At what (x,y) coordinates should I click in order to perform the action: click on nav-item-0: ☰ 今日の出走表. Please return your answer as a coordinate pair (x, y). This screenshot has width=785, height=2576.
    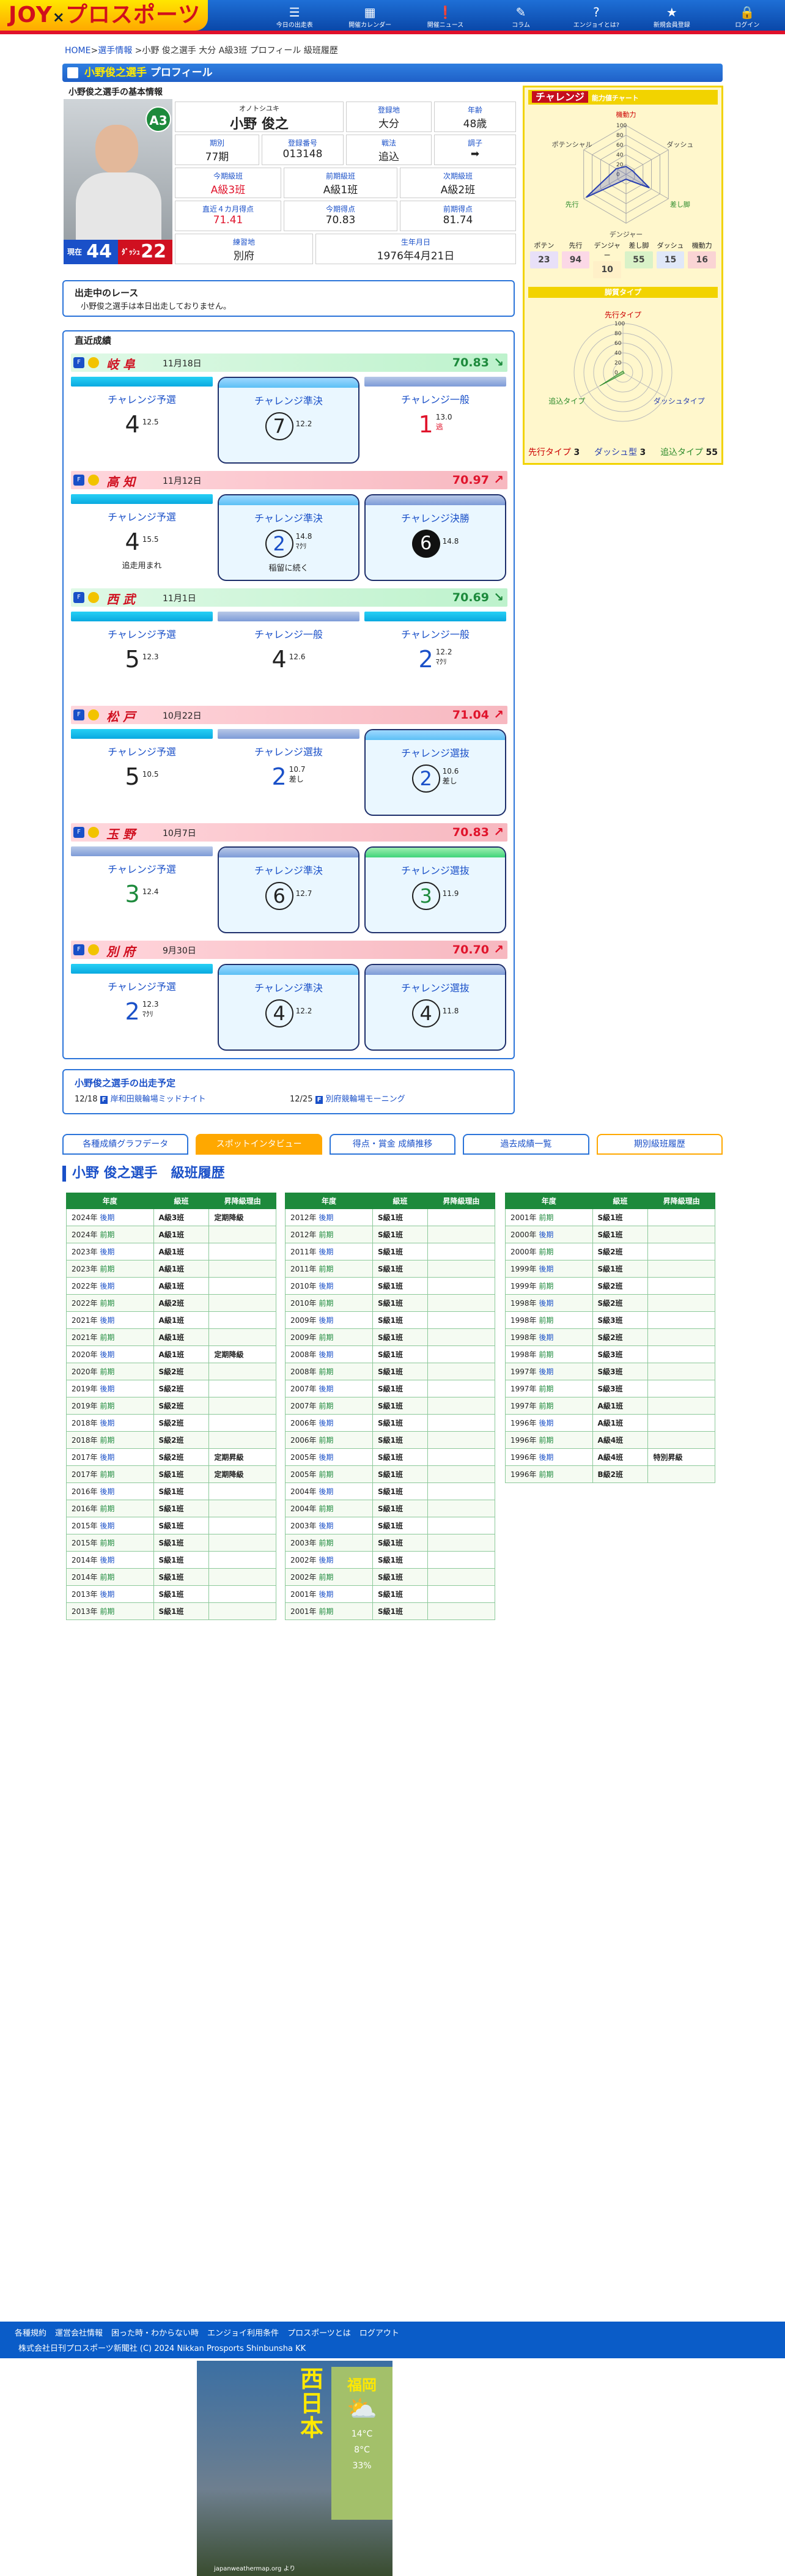
    Looking at the image, I should click on (295, 14).